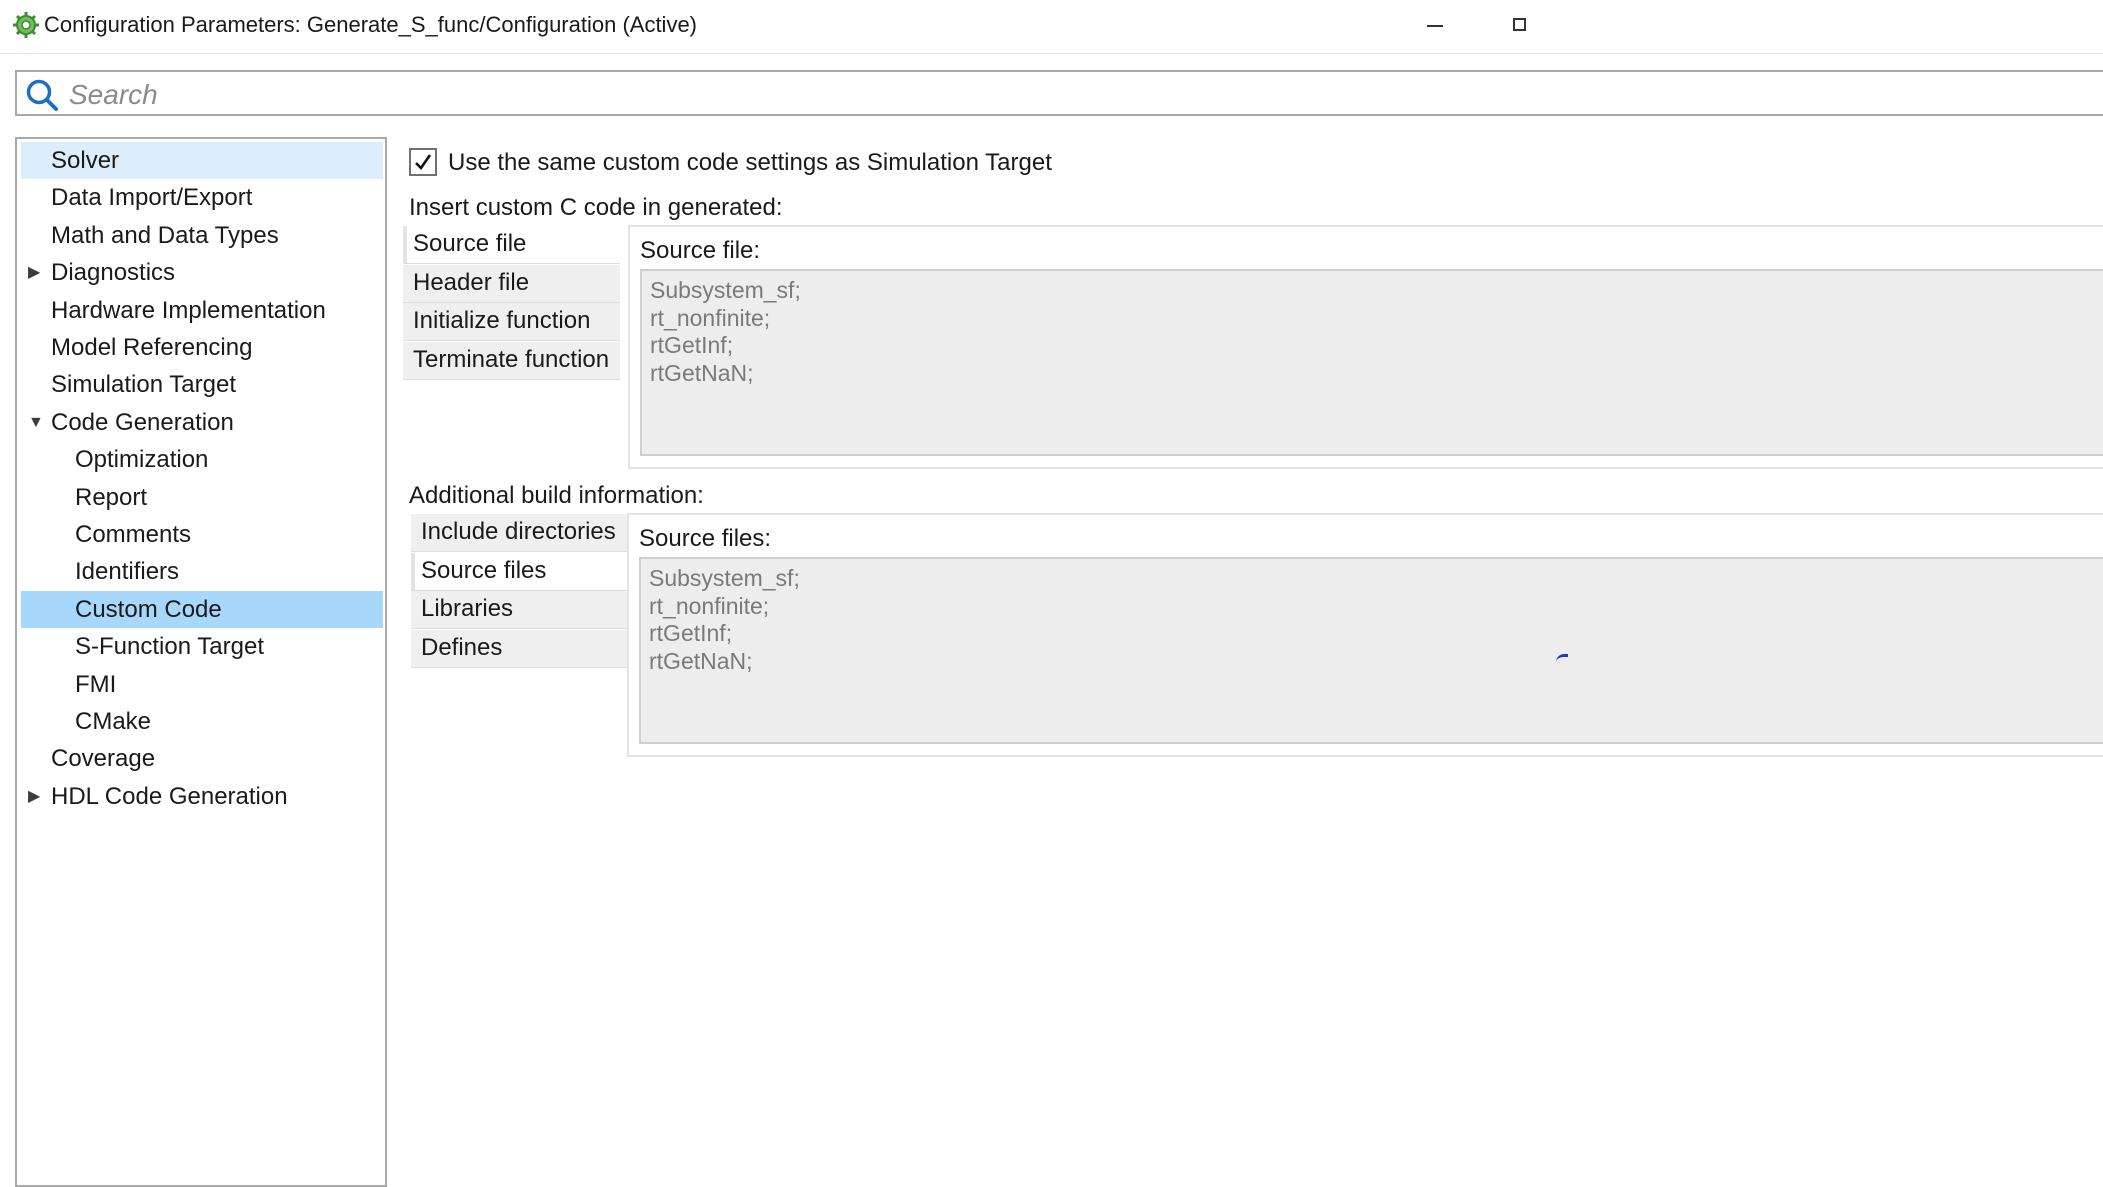 The height and width of the screenshot is (1187, 2103). I want to click on tree-item-code-generation: ▼ Code Generation, so click(202, 422).